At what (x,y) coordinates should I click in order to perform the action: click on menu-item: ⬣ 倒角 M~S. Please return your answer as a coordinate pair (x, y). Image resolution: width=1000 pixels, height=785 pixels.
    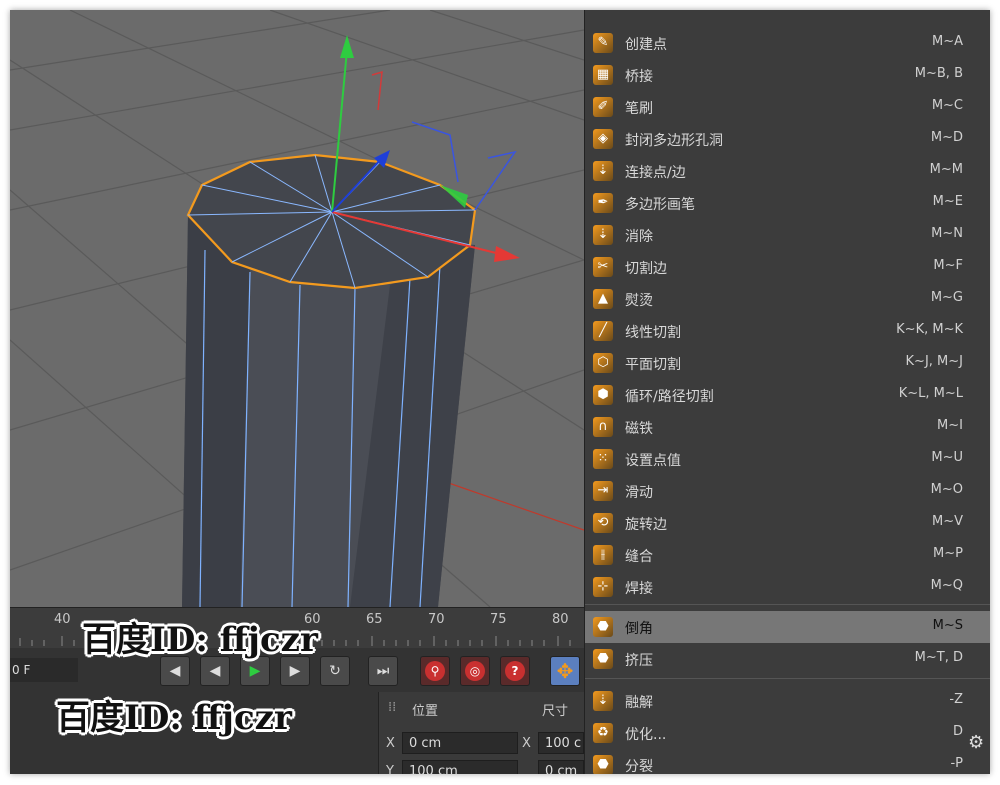
    Looking at the image, I should click on (787, 627).